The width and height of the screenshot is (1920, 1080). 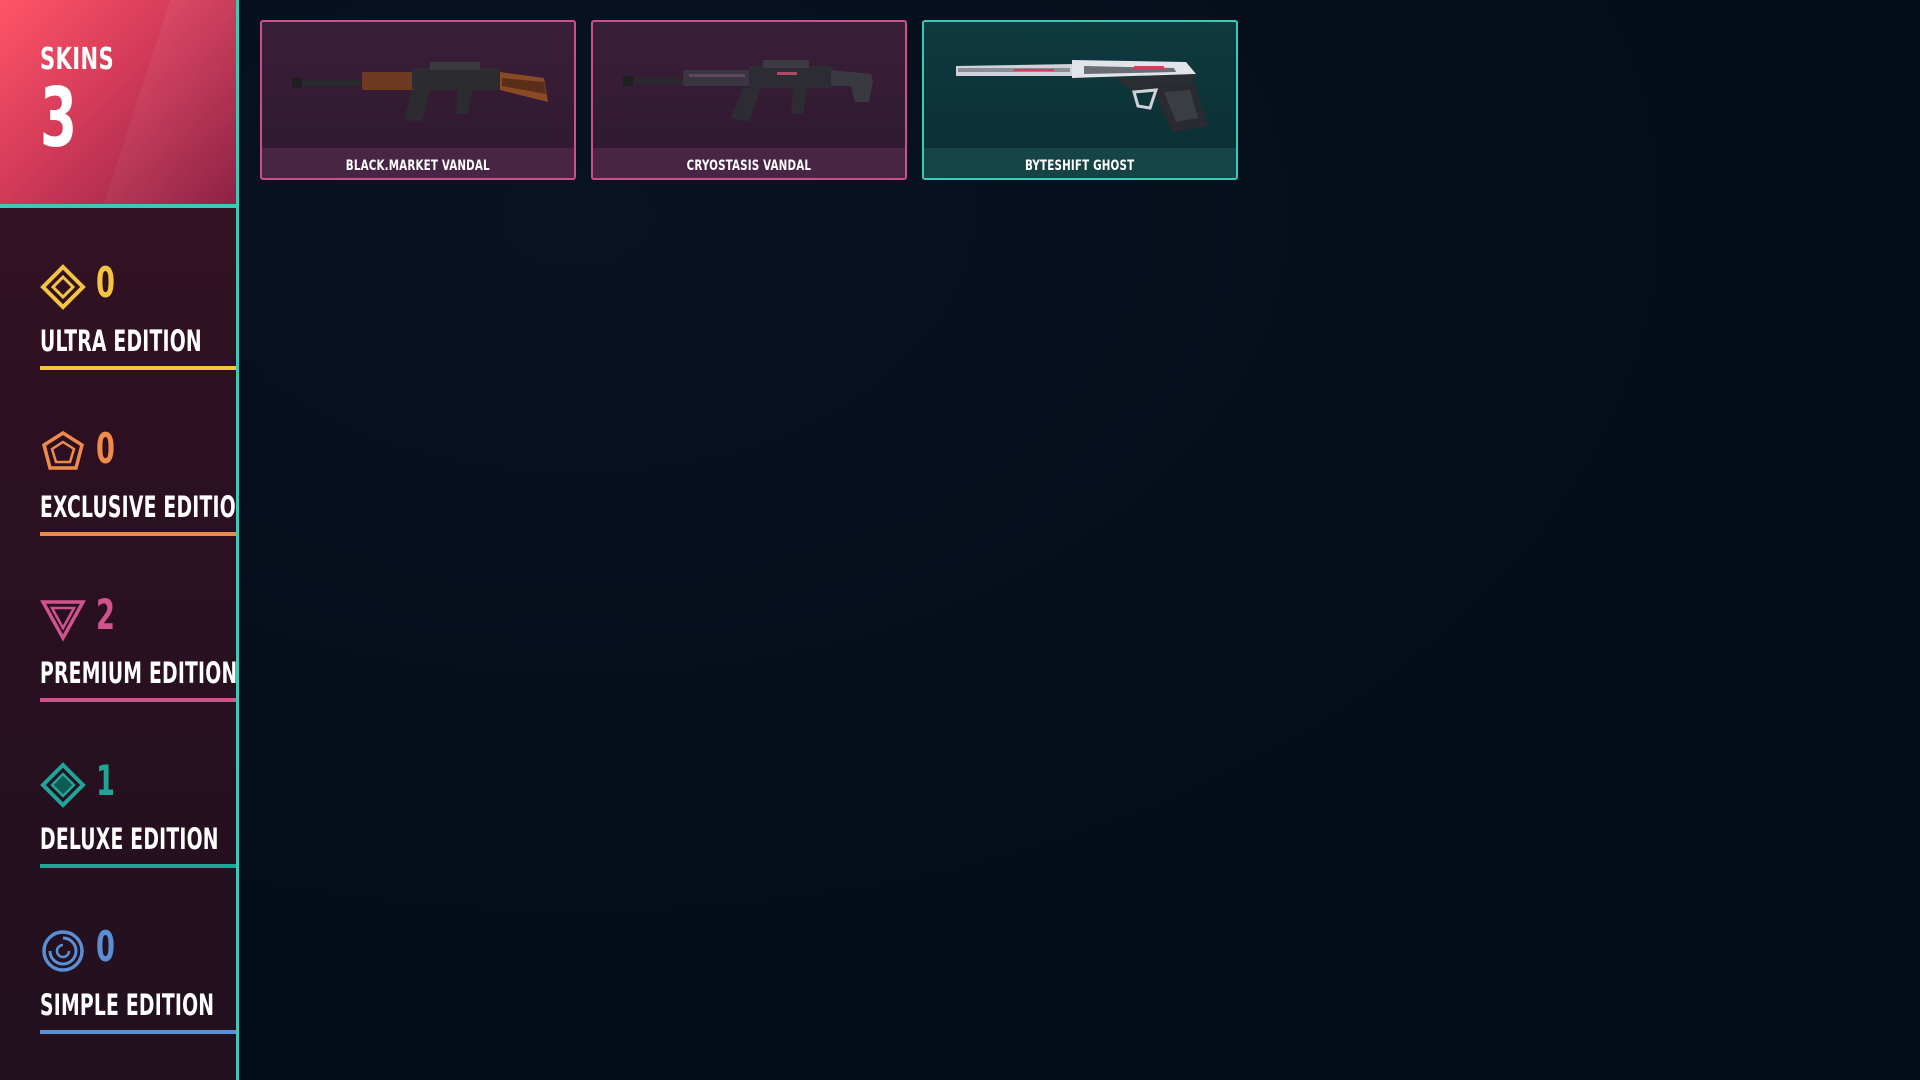 What do you see at coordinates (105, 946) in the screenshot?
I see `simple-edition-count: 0` at bounding box center [105, 946].